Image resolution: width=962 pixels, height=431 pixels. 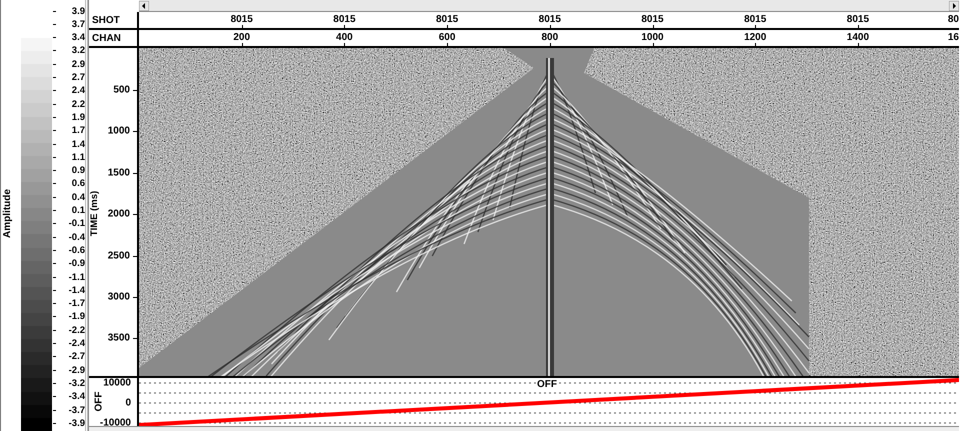 What do you see at coordinates (78, 90) in the screenshot?
I see `colorbar-label: 2.4` at bounding box center [78, 90].